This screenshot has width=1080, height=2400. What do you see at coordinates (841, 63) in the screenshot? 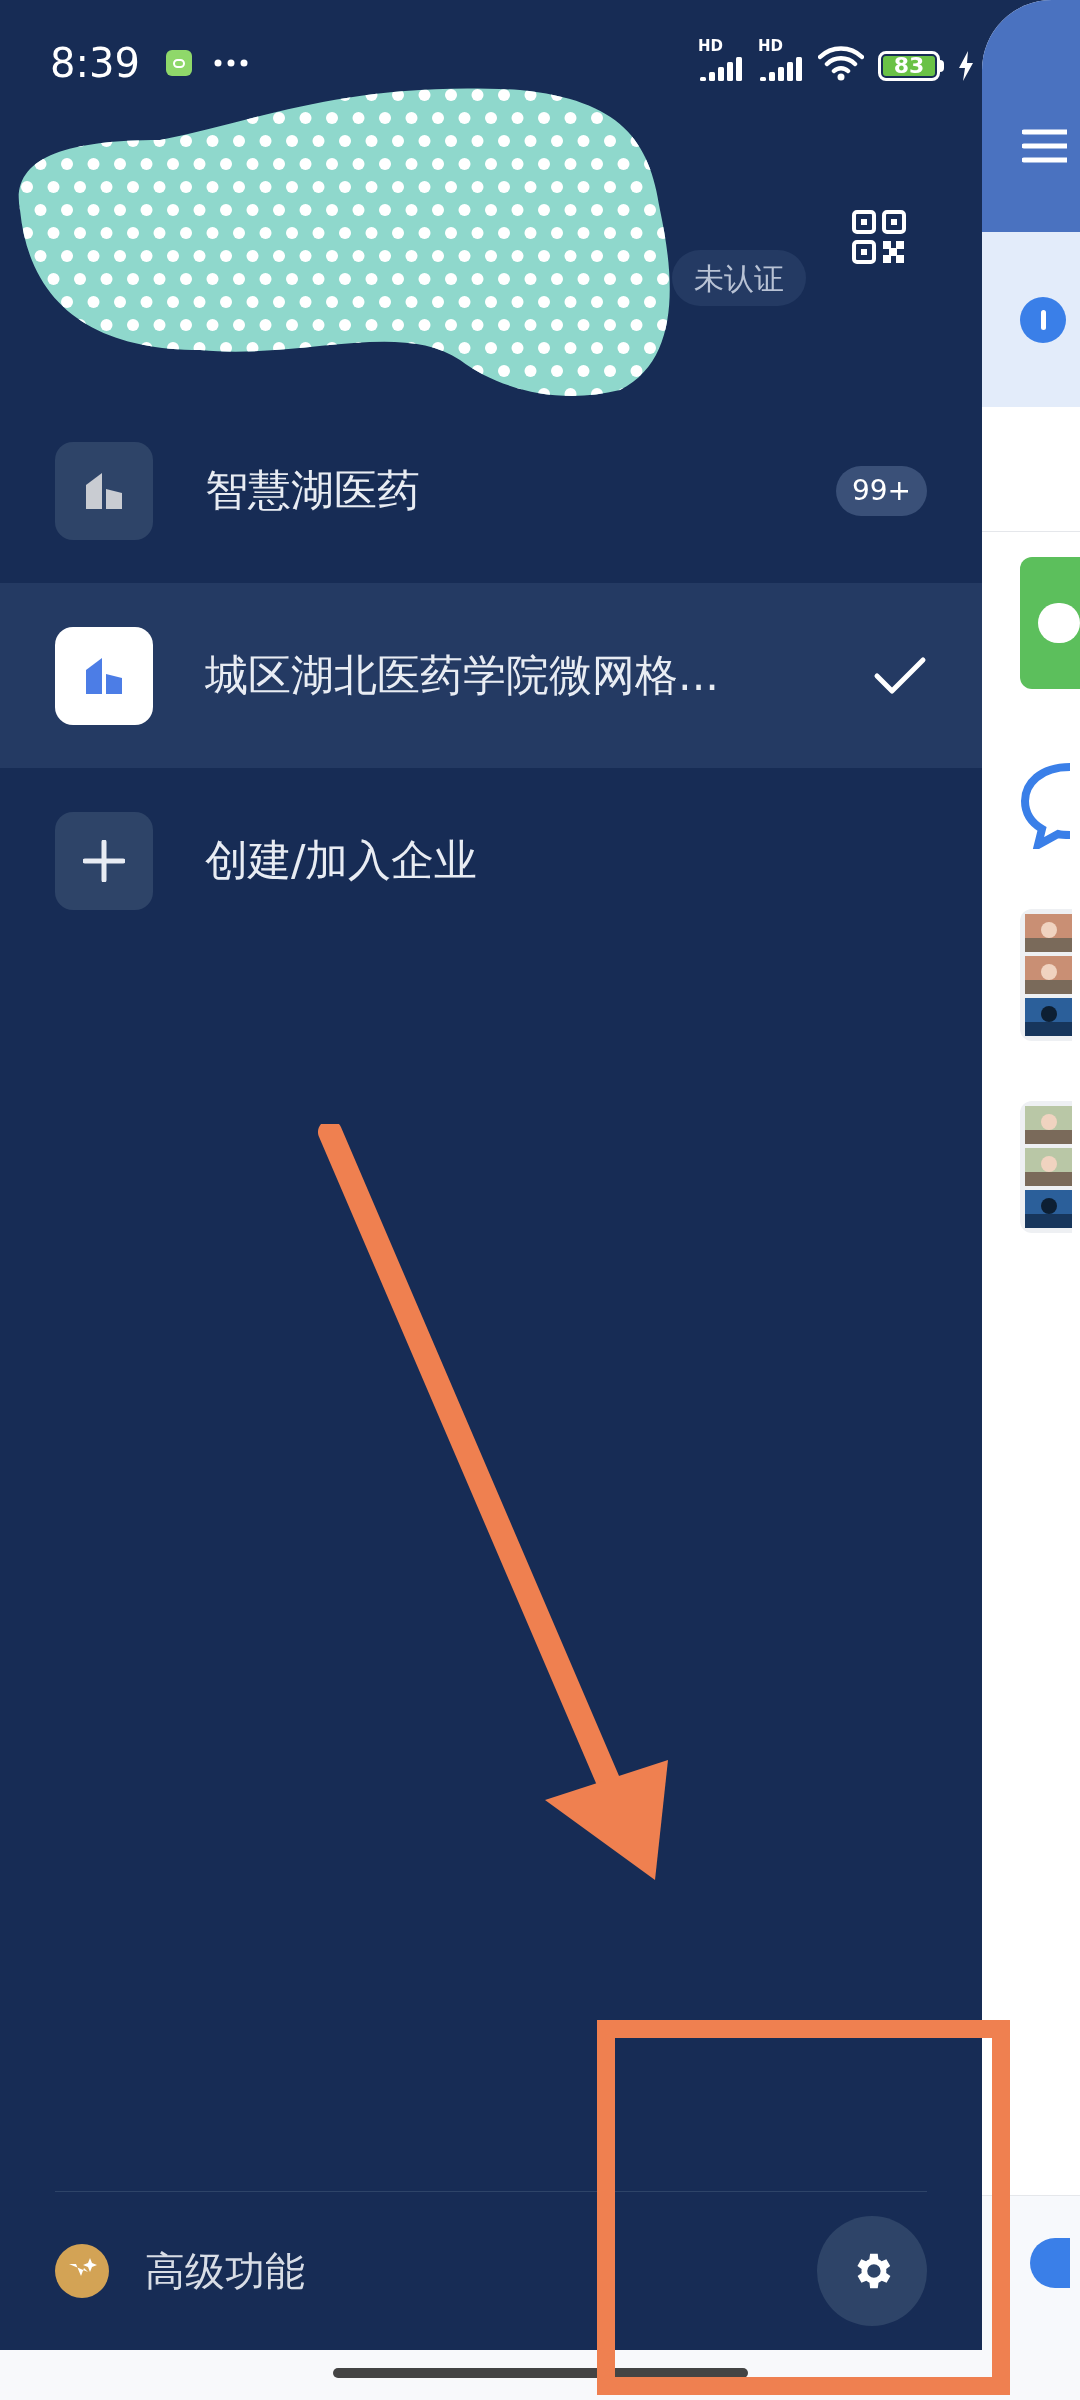
I see `wifi-icon` at bounding box center [841, 63].